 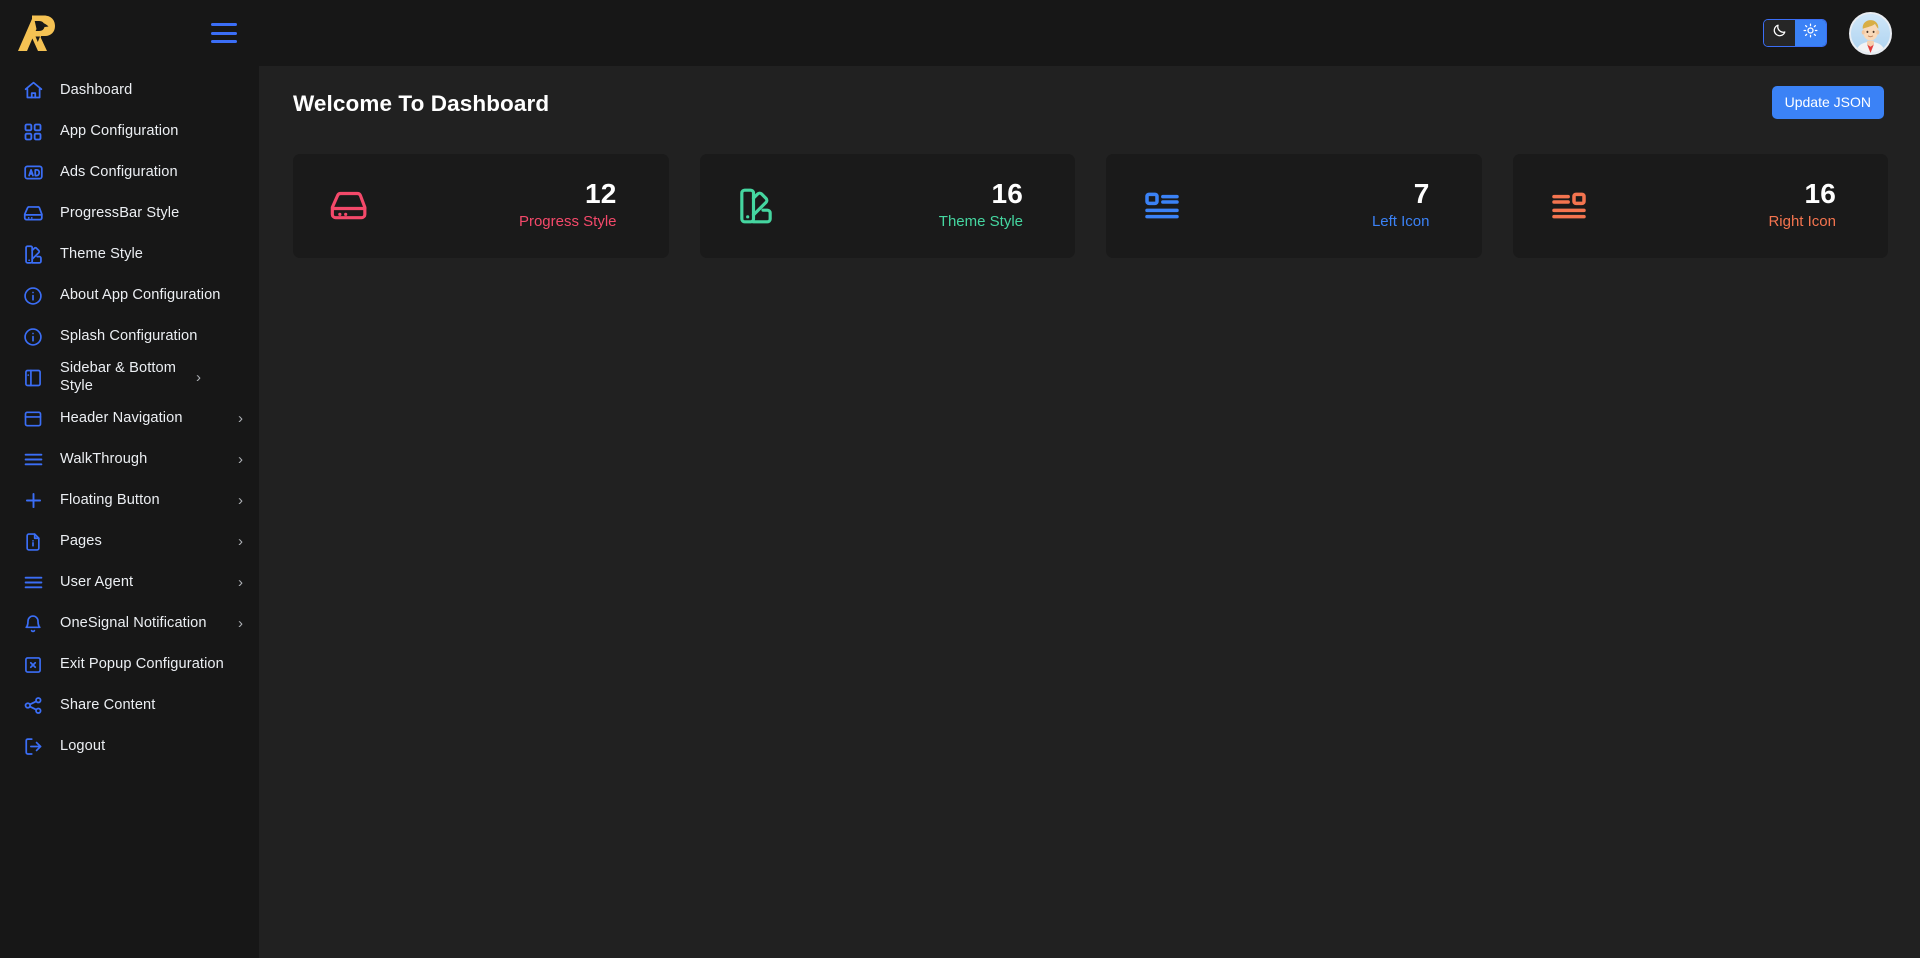 I want to click on share-nodes-icon, so click(x=33, y=706).